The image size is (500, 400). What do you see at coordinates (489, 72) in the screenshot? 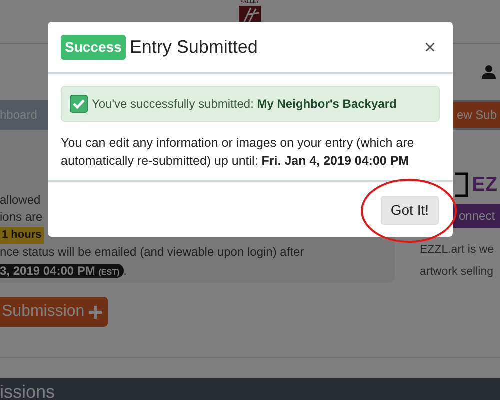
I see `user-icon` at bounding box center [489, 72].